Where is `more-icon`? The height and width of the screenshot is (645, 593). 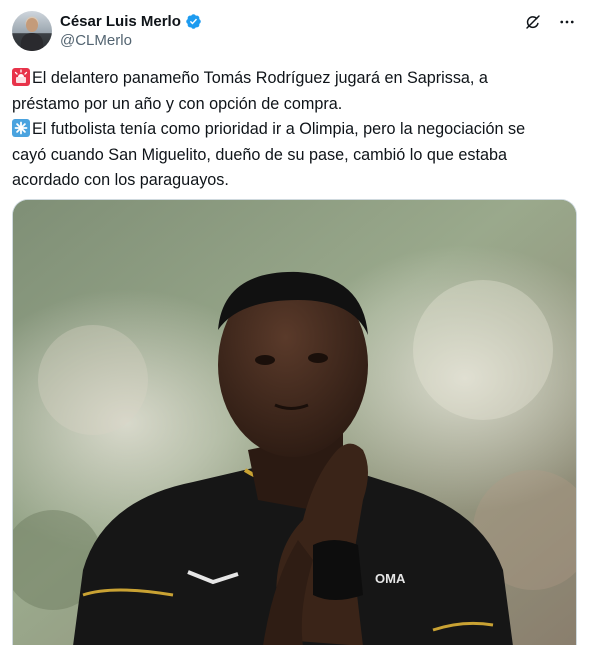
more-icon is located at coordinates (567, 22).